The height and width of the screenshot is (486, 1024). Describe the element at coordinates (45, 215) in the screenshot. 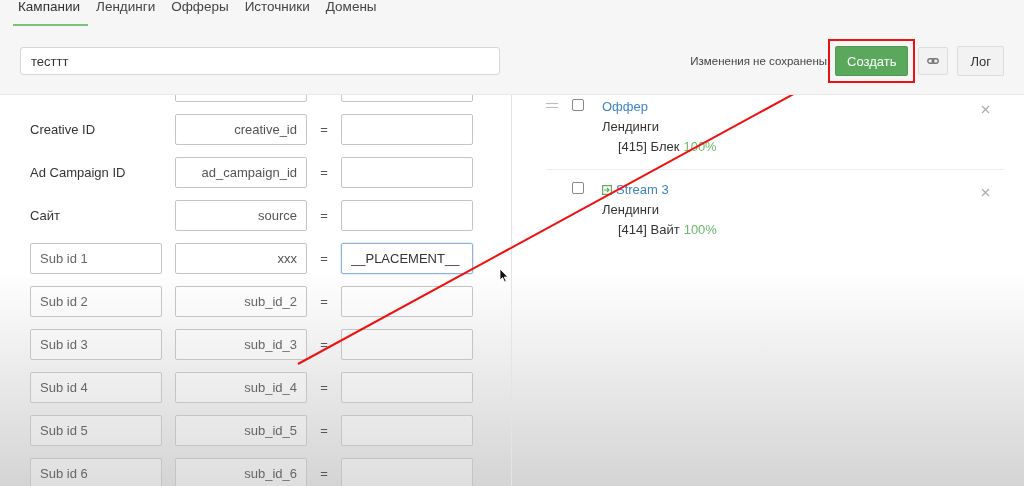

I see `parameter-label: Сайт` at that location.